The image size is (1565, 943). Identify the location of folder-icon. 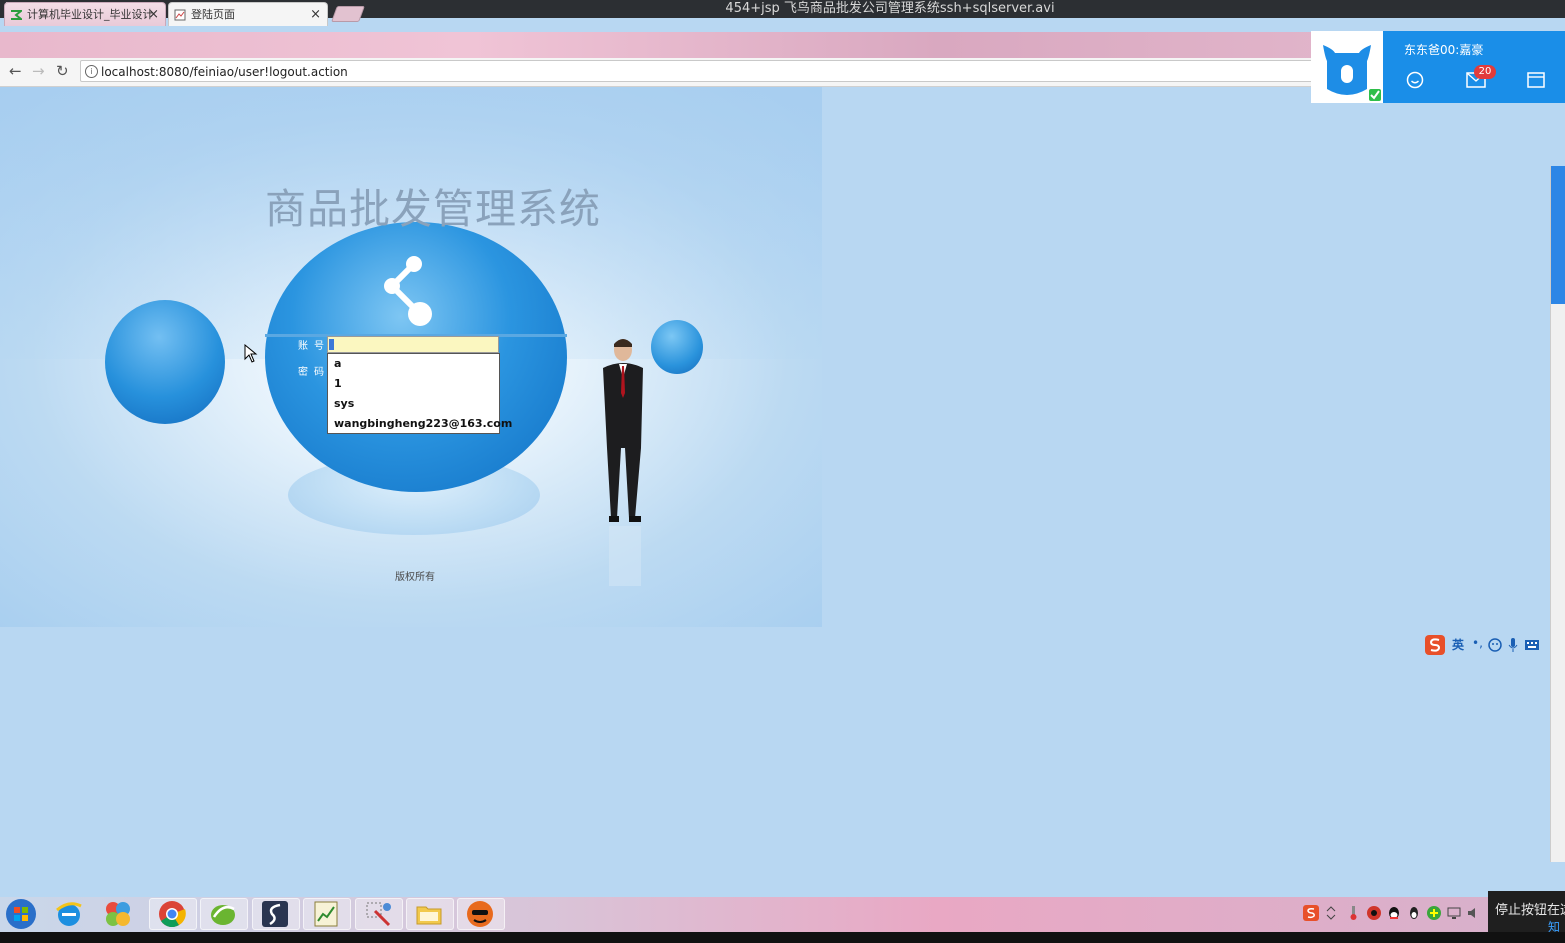
(429, 914).